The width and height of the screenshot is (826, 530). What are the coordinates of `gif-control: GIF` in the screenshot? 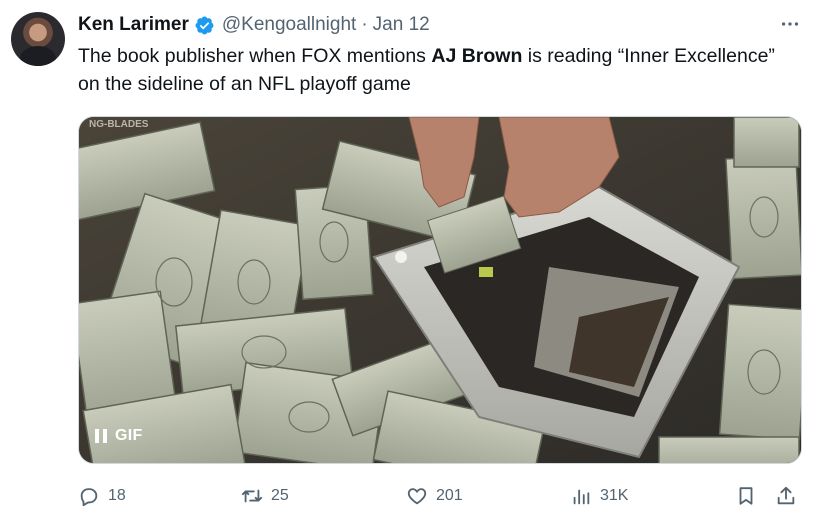 It's located at (119, 436).